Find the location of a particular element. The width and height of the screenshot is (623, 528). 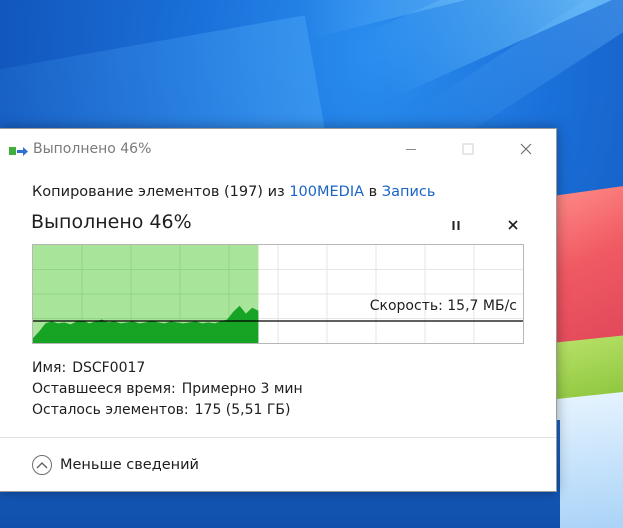

close-button is located at coordinates (526, 149).